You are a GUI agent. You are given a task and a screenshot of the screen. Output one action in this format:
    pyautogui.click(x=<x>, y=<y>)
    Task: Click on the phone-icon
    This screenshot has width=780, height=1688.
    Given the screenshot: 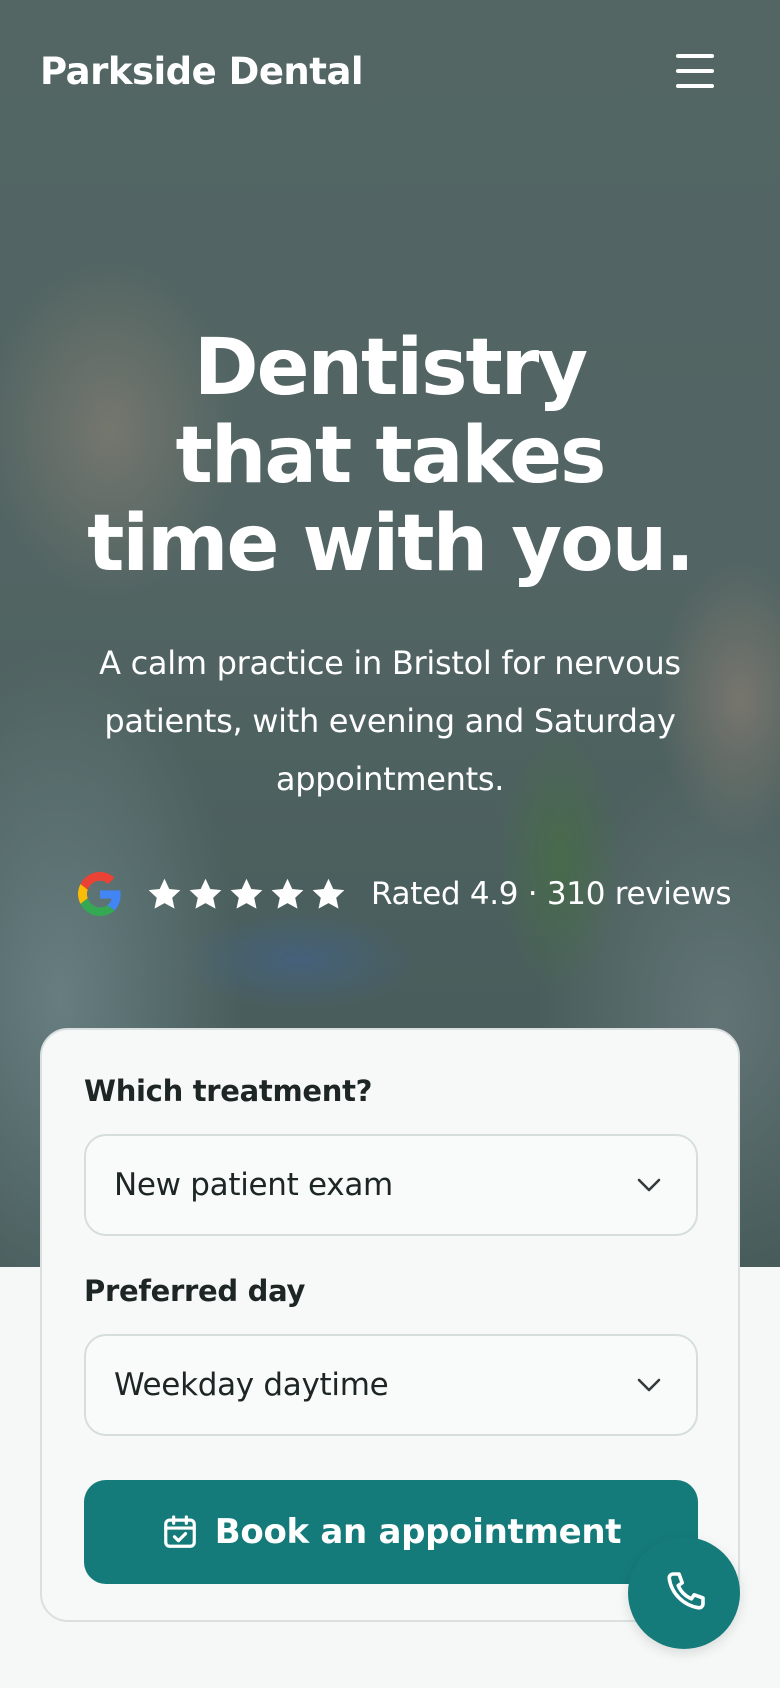 What is the action you would take?
    pyautogui.click(x=686, y=1591)
    